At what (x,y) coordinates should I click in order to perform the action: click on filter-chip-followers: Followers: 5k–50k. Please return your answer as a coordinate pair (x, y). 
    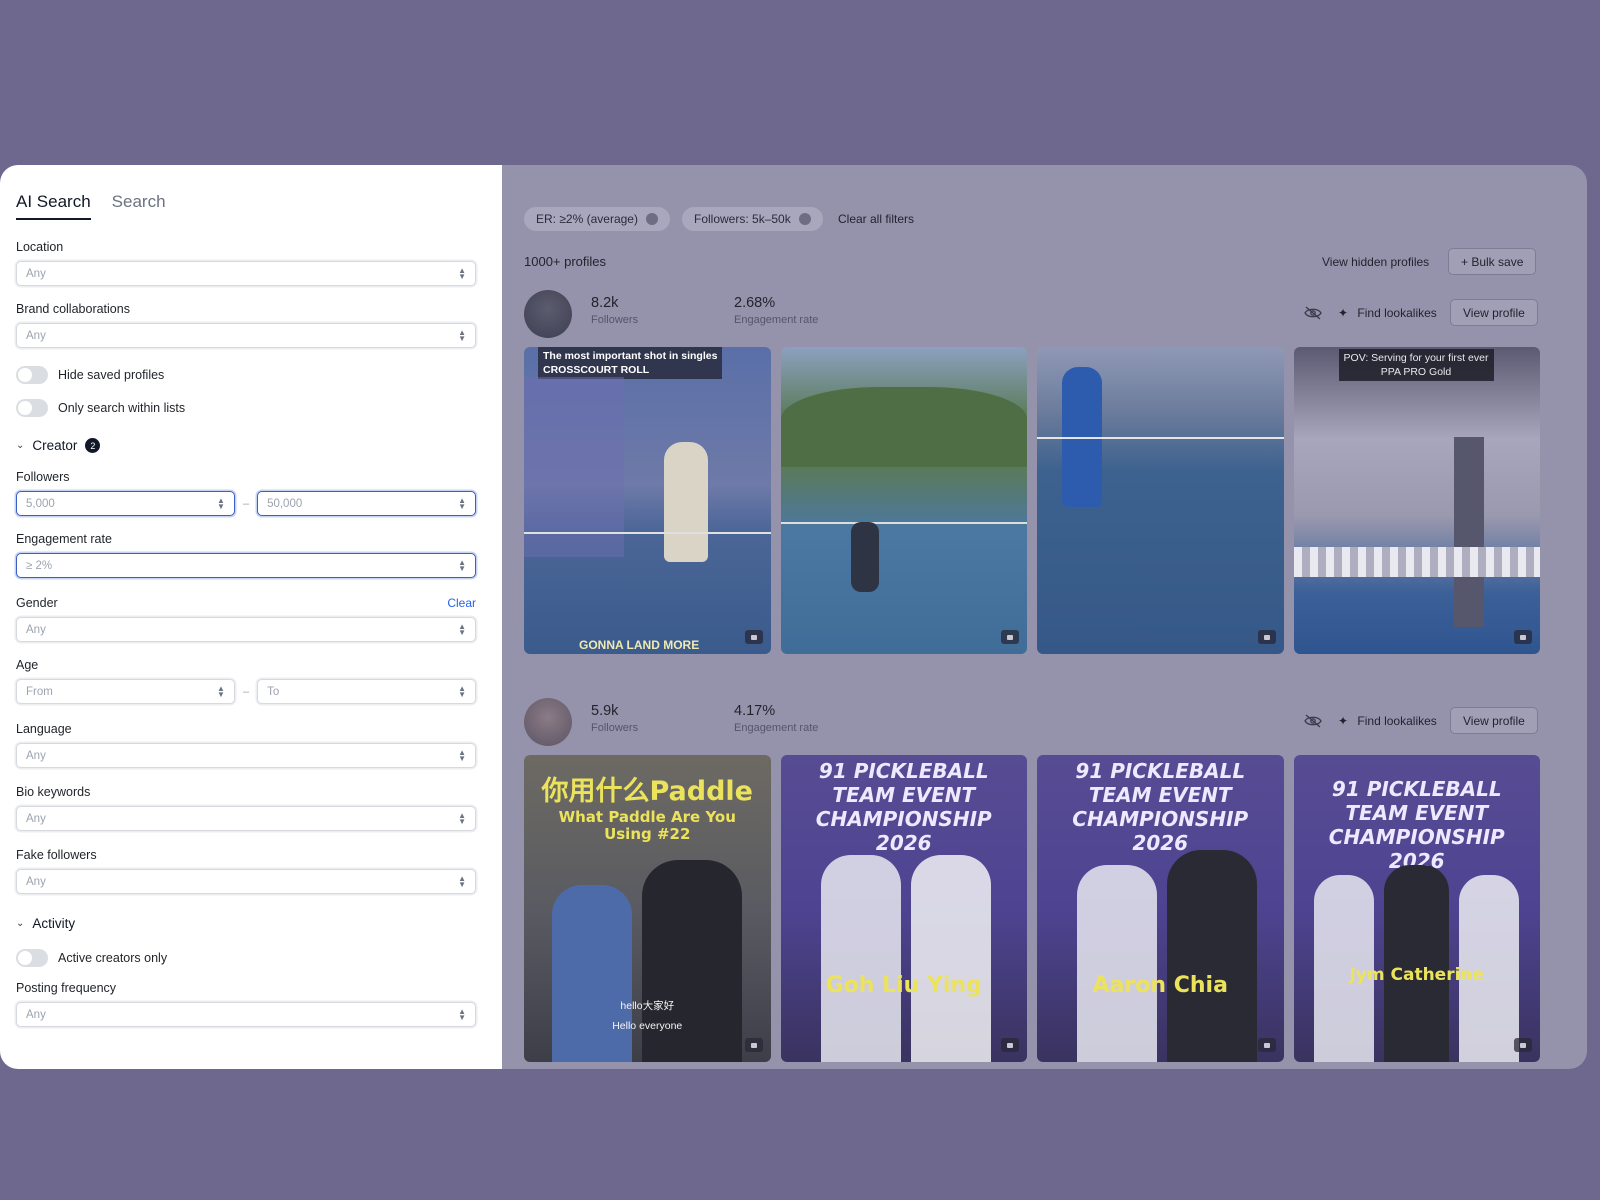
    Looking at the image, I should click on (752, 219).